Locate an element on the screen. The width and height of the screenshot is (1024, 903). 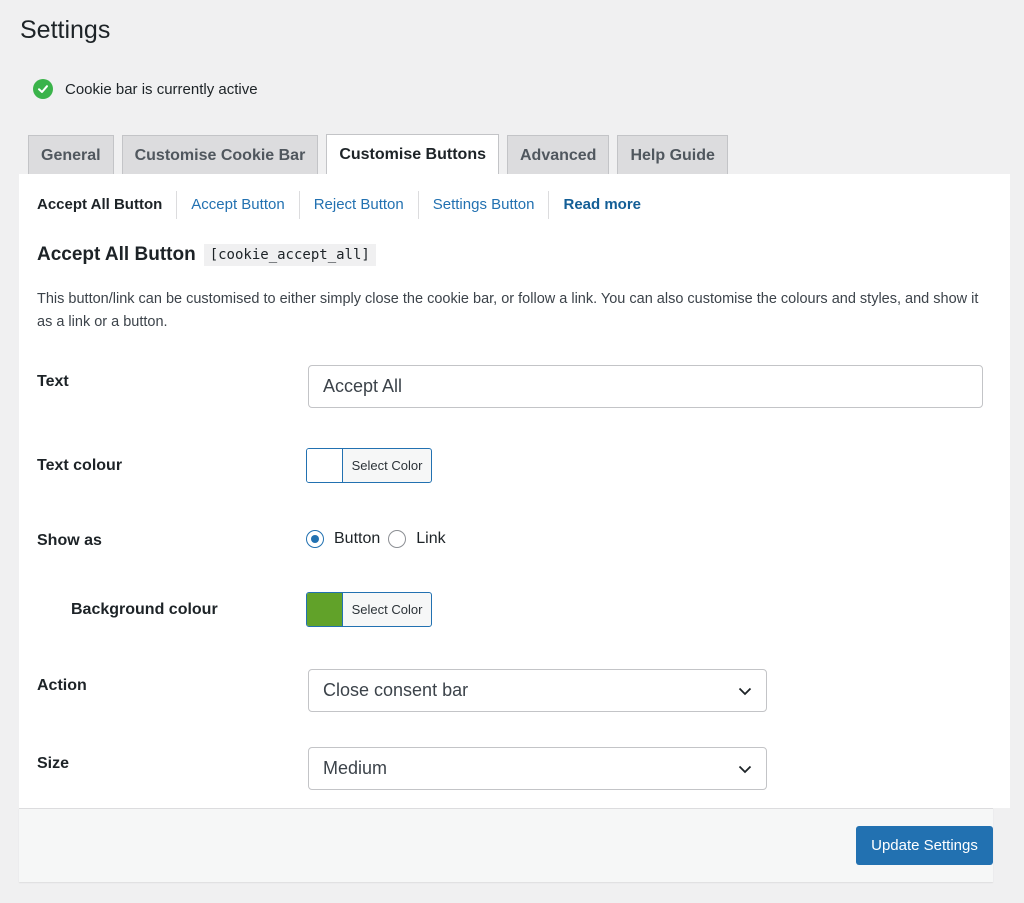
section-heading: Accept All Button [cookie_accept_all] is located at coordinates (206, 255).